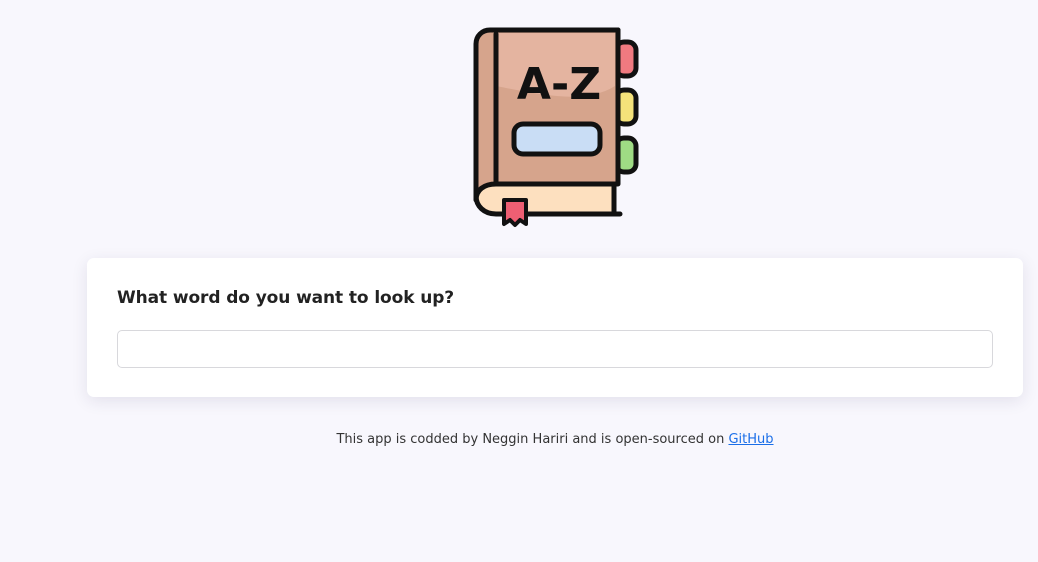 The height and width of the screenshot is (562, 1038). I want to click on search-input, so click(555, 349).